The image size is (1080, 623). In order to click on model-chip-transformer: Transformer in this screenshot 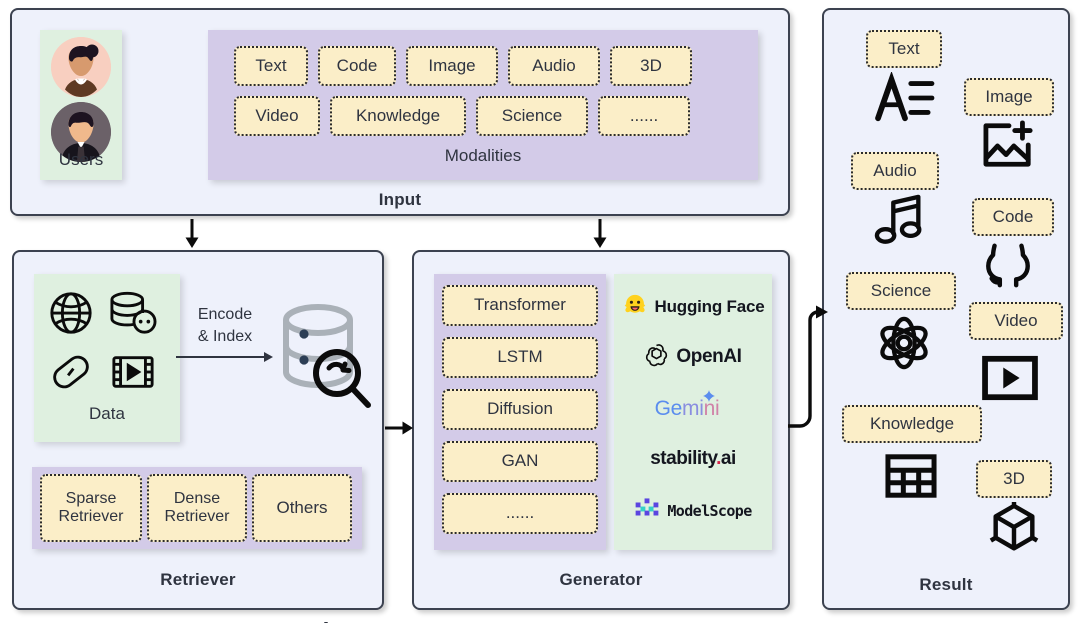, I will do `click(520, 305)`.